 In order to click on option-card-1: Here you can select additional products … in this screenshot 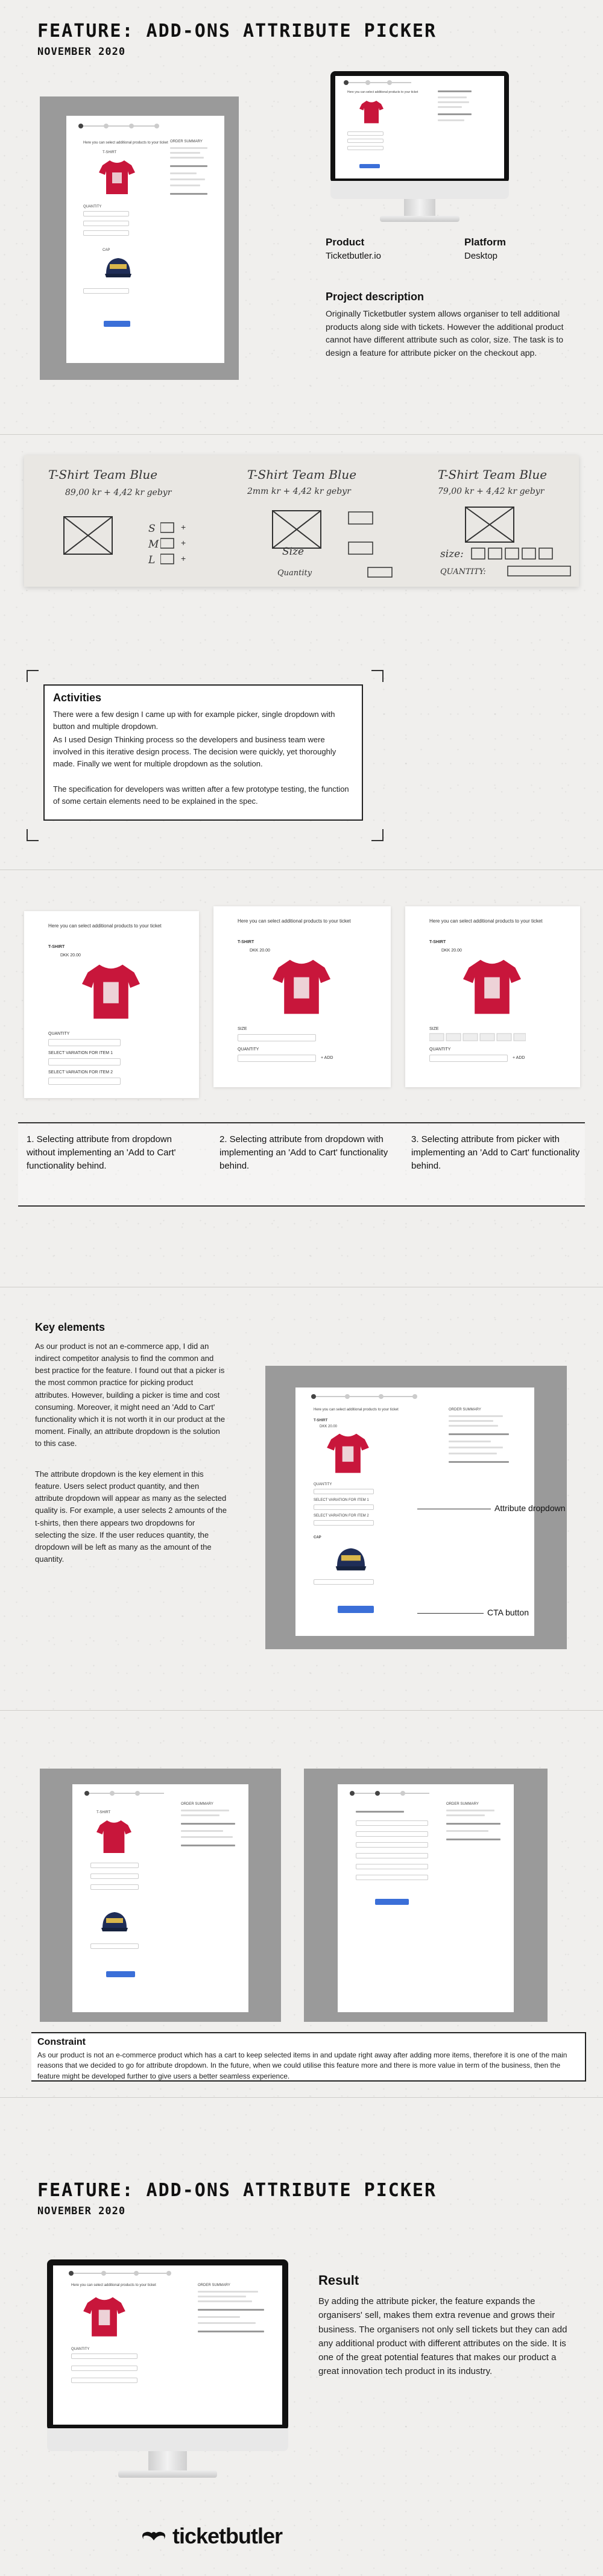, I will do `click(111, 1004)`.